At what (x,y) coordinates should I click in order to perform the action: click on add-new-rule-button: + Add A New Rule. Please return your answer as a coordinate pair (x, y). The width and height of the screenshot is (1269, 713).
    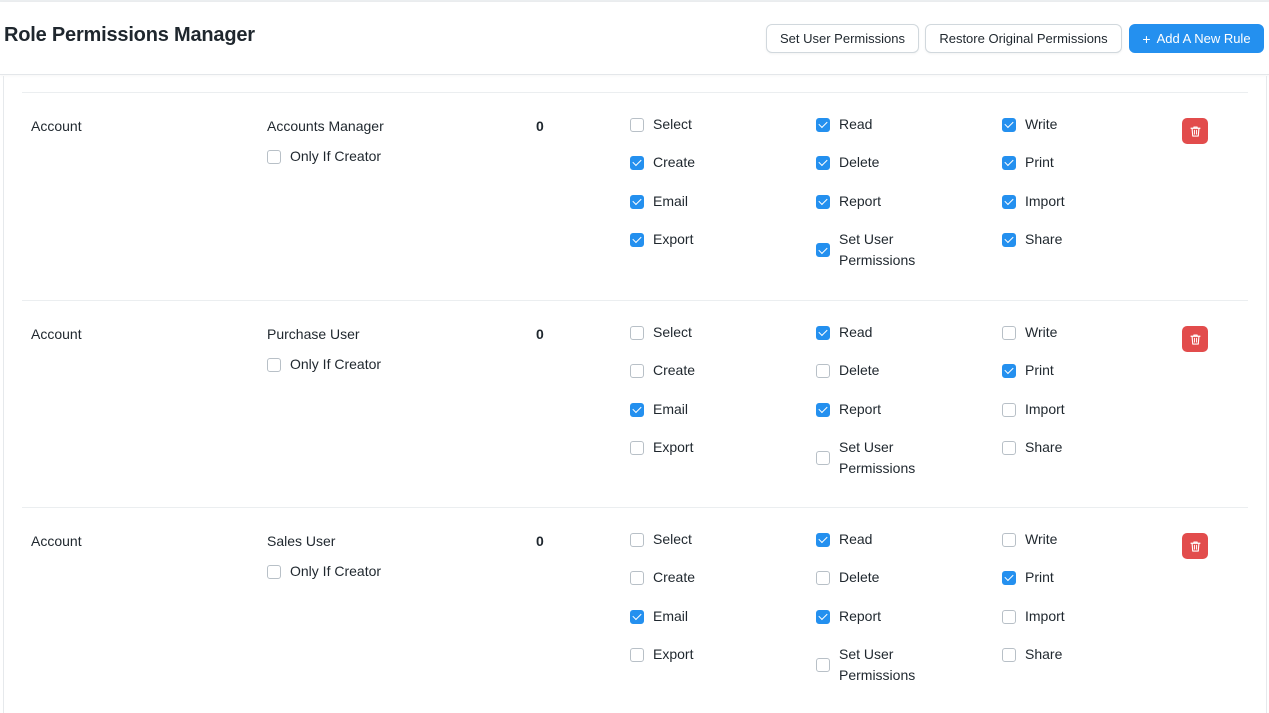
    Looking at the image, I should click on (1196, 38).